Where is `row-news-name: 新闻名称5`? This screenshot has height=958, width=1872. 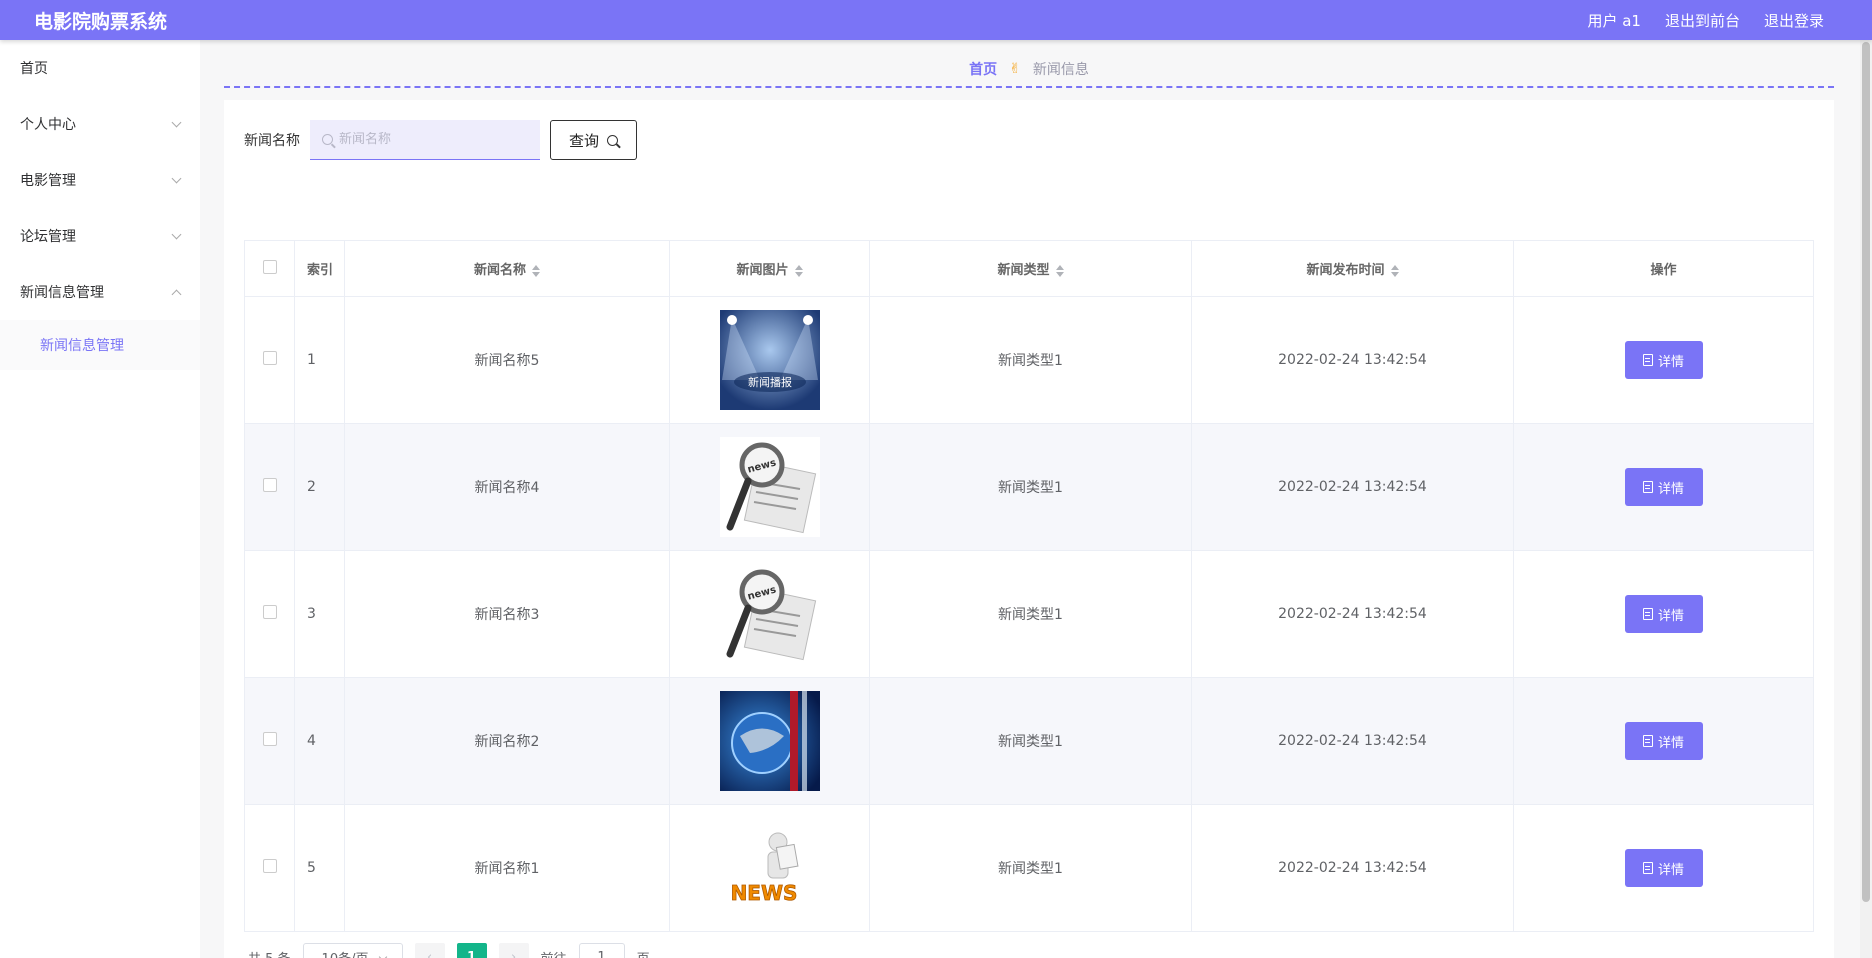
row-news-name: 新闻名称5 is located at coordinates (507, 360).